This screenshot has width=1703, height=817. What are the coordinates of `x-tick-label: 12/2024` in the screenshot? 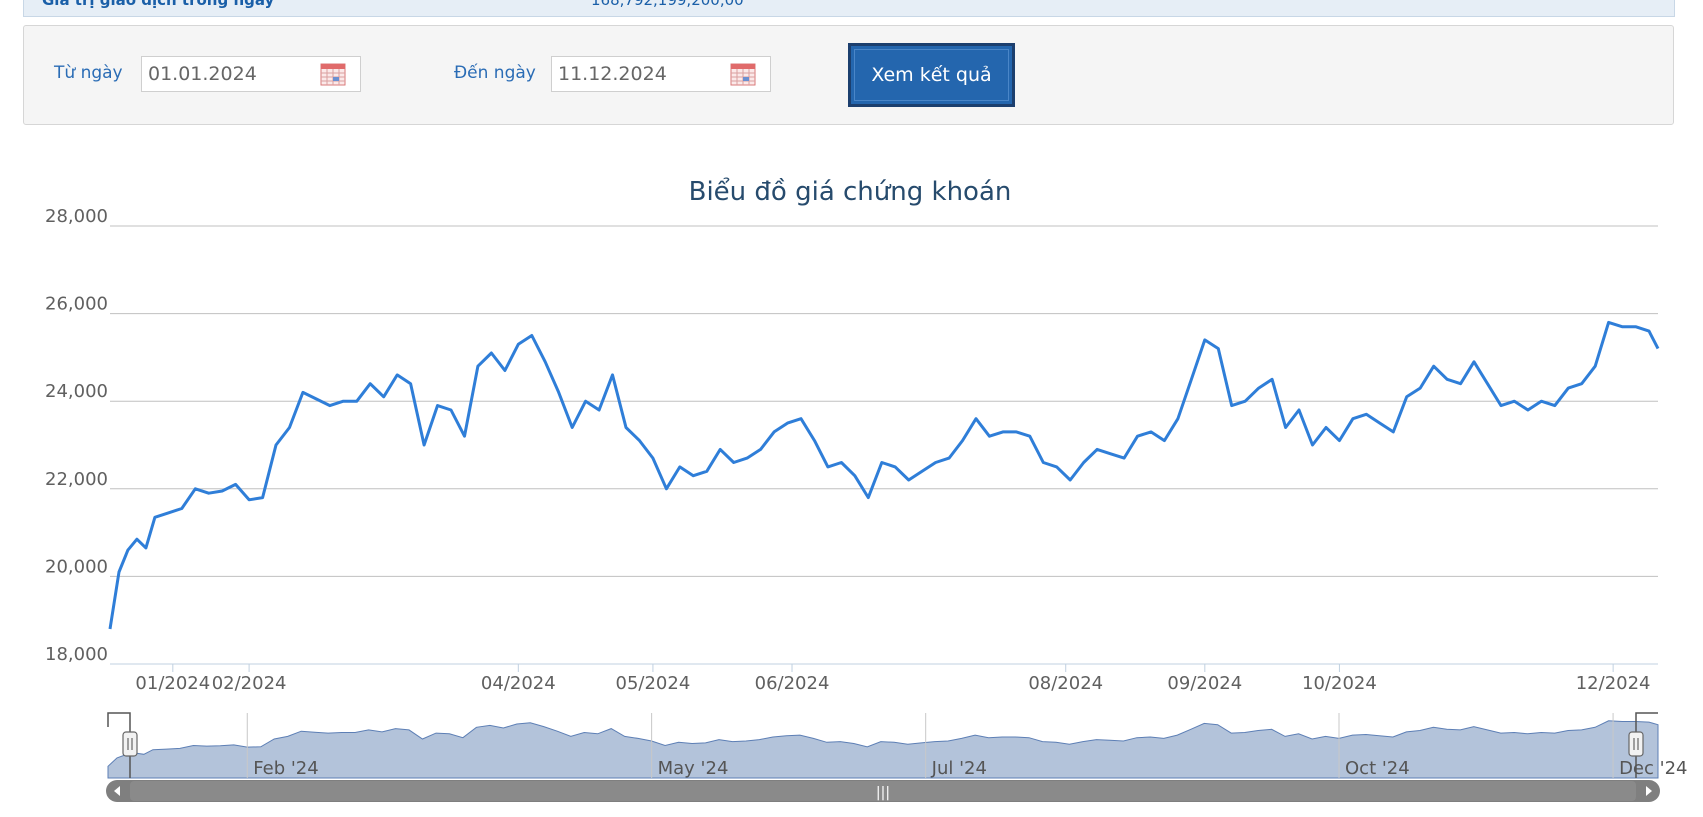 It's located at (1613, 683).